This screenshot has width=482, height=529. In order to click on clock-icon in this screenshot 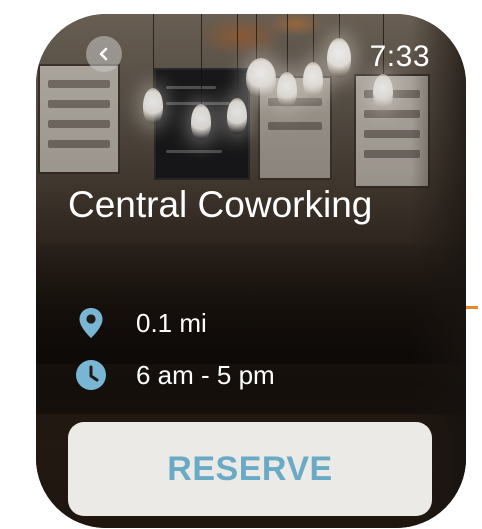, I will do `click(91, 375)`.